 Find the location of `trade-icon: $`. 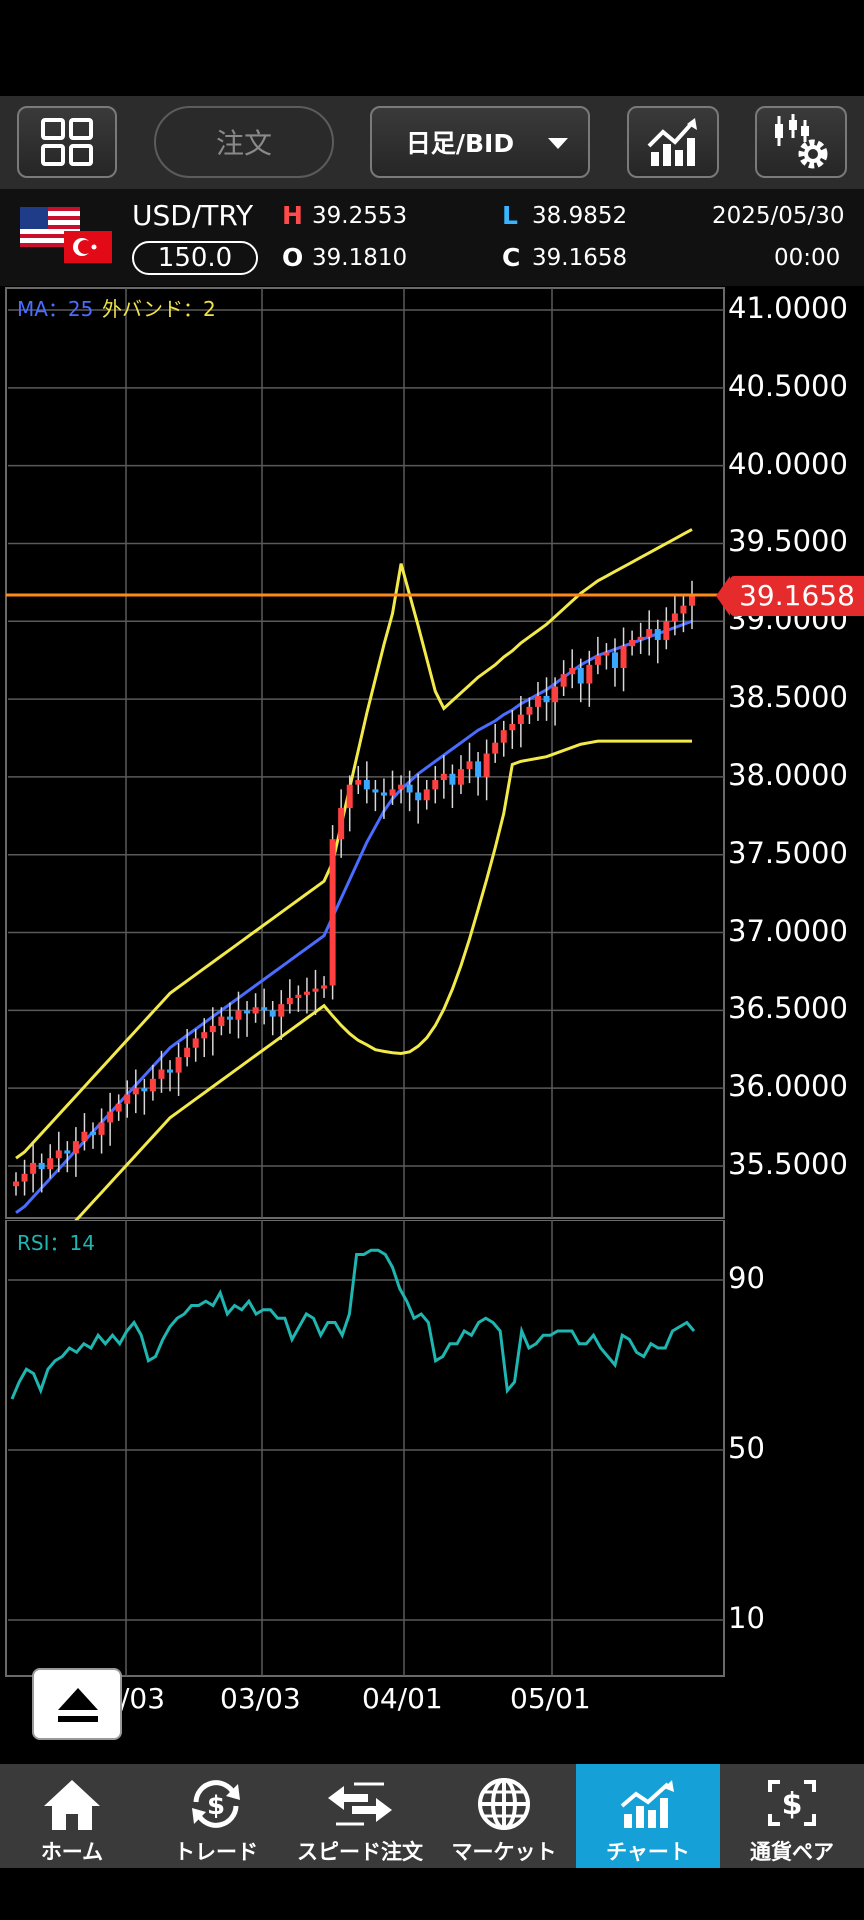

trade-icon: $ is located at coordinates (216, 1804).